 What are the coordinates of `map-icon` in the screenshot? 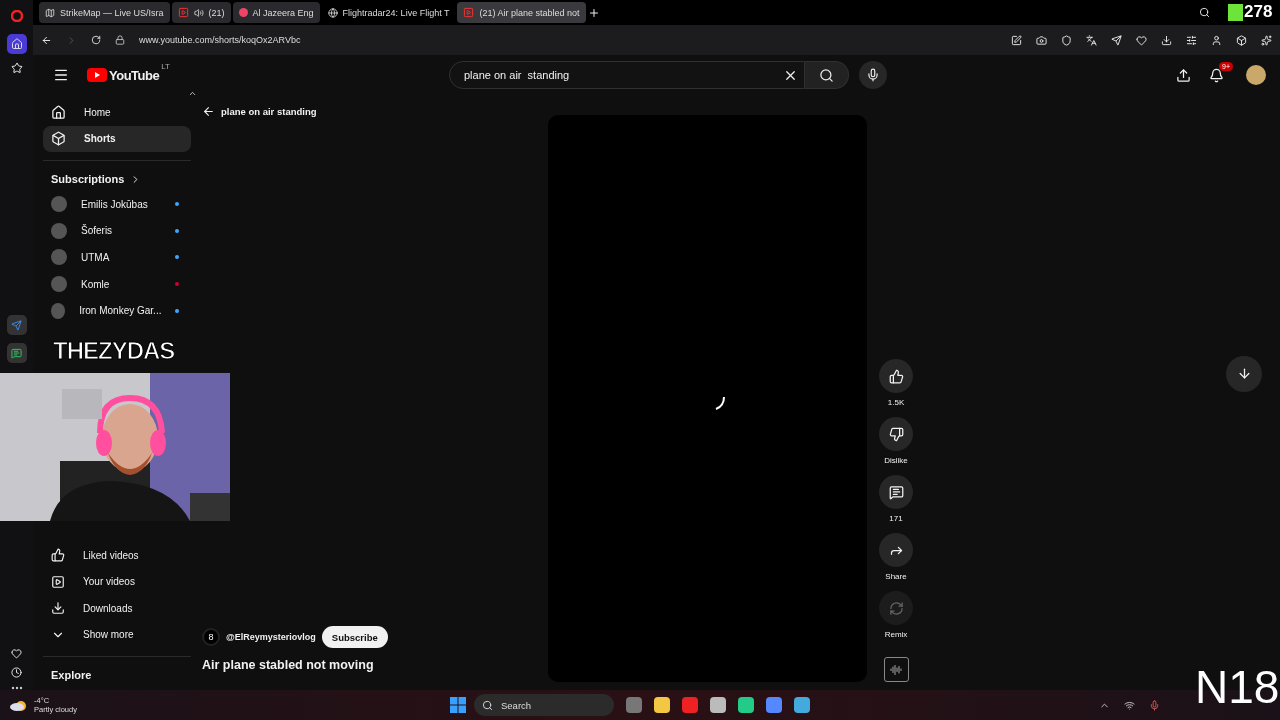 It's located at (50, 12).